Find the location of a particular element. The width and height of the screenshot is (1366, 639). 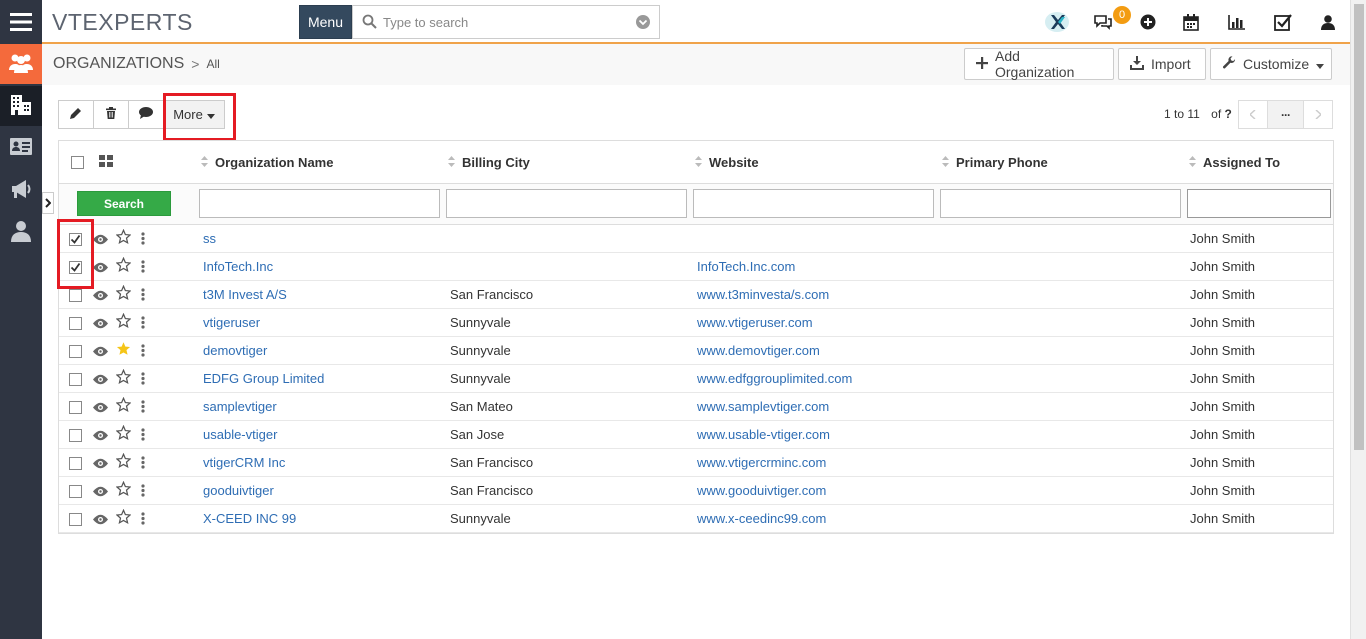

delete-button is located at coordinates (111, 114).